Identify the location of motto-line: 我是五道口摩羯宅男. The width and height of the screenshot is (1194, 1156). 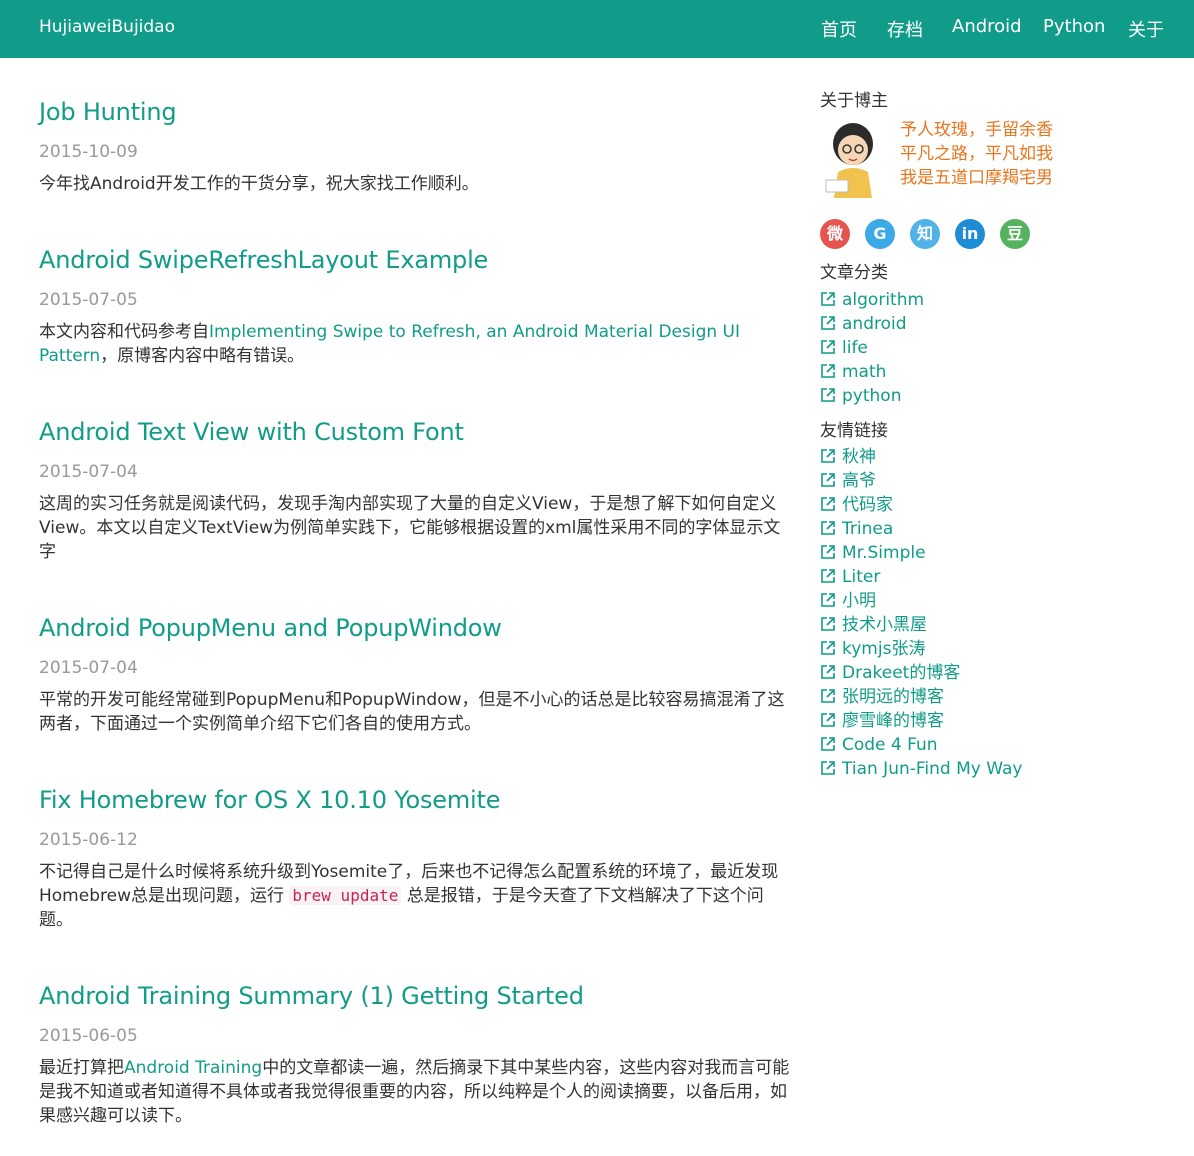
(976, 178).